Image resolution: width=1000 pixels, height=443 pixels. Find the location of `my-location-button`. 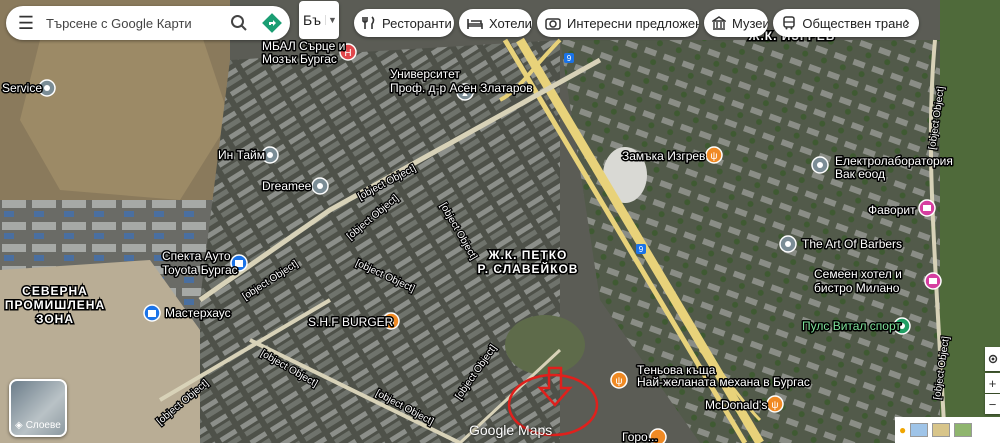

my-location-button is located at coordinates (992, 359).